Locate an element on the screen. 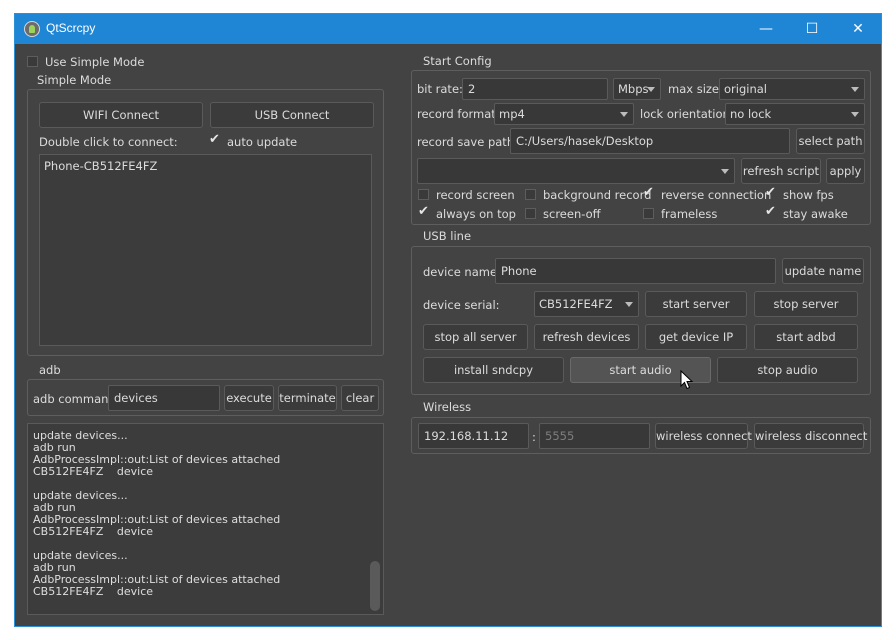  max-size-label: max size: is located at coordinates (695, 89).